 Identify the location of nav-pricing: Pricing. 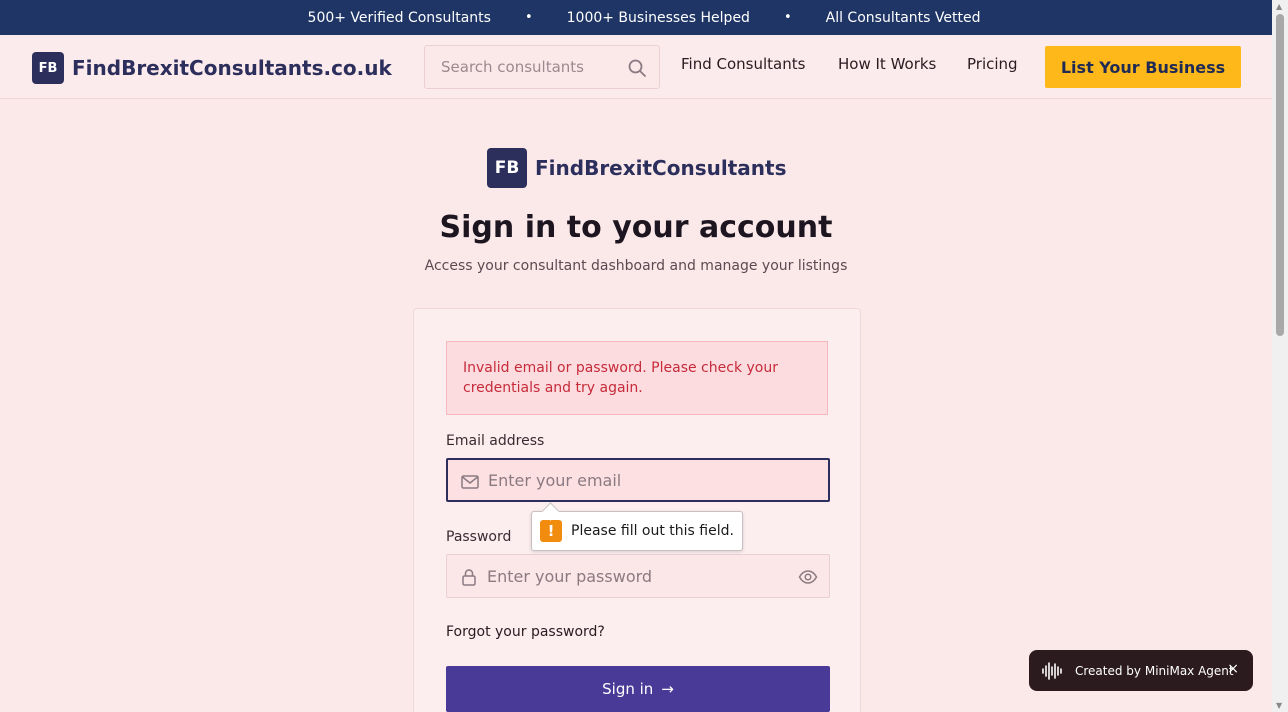
(992, 64).